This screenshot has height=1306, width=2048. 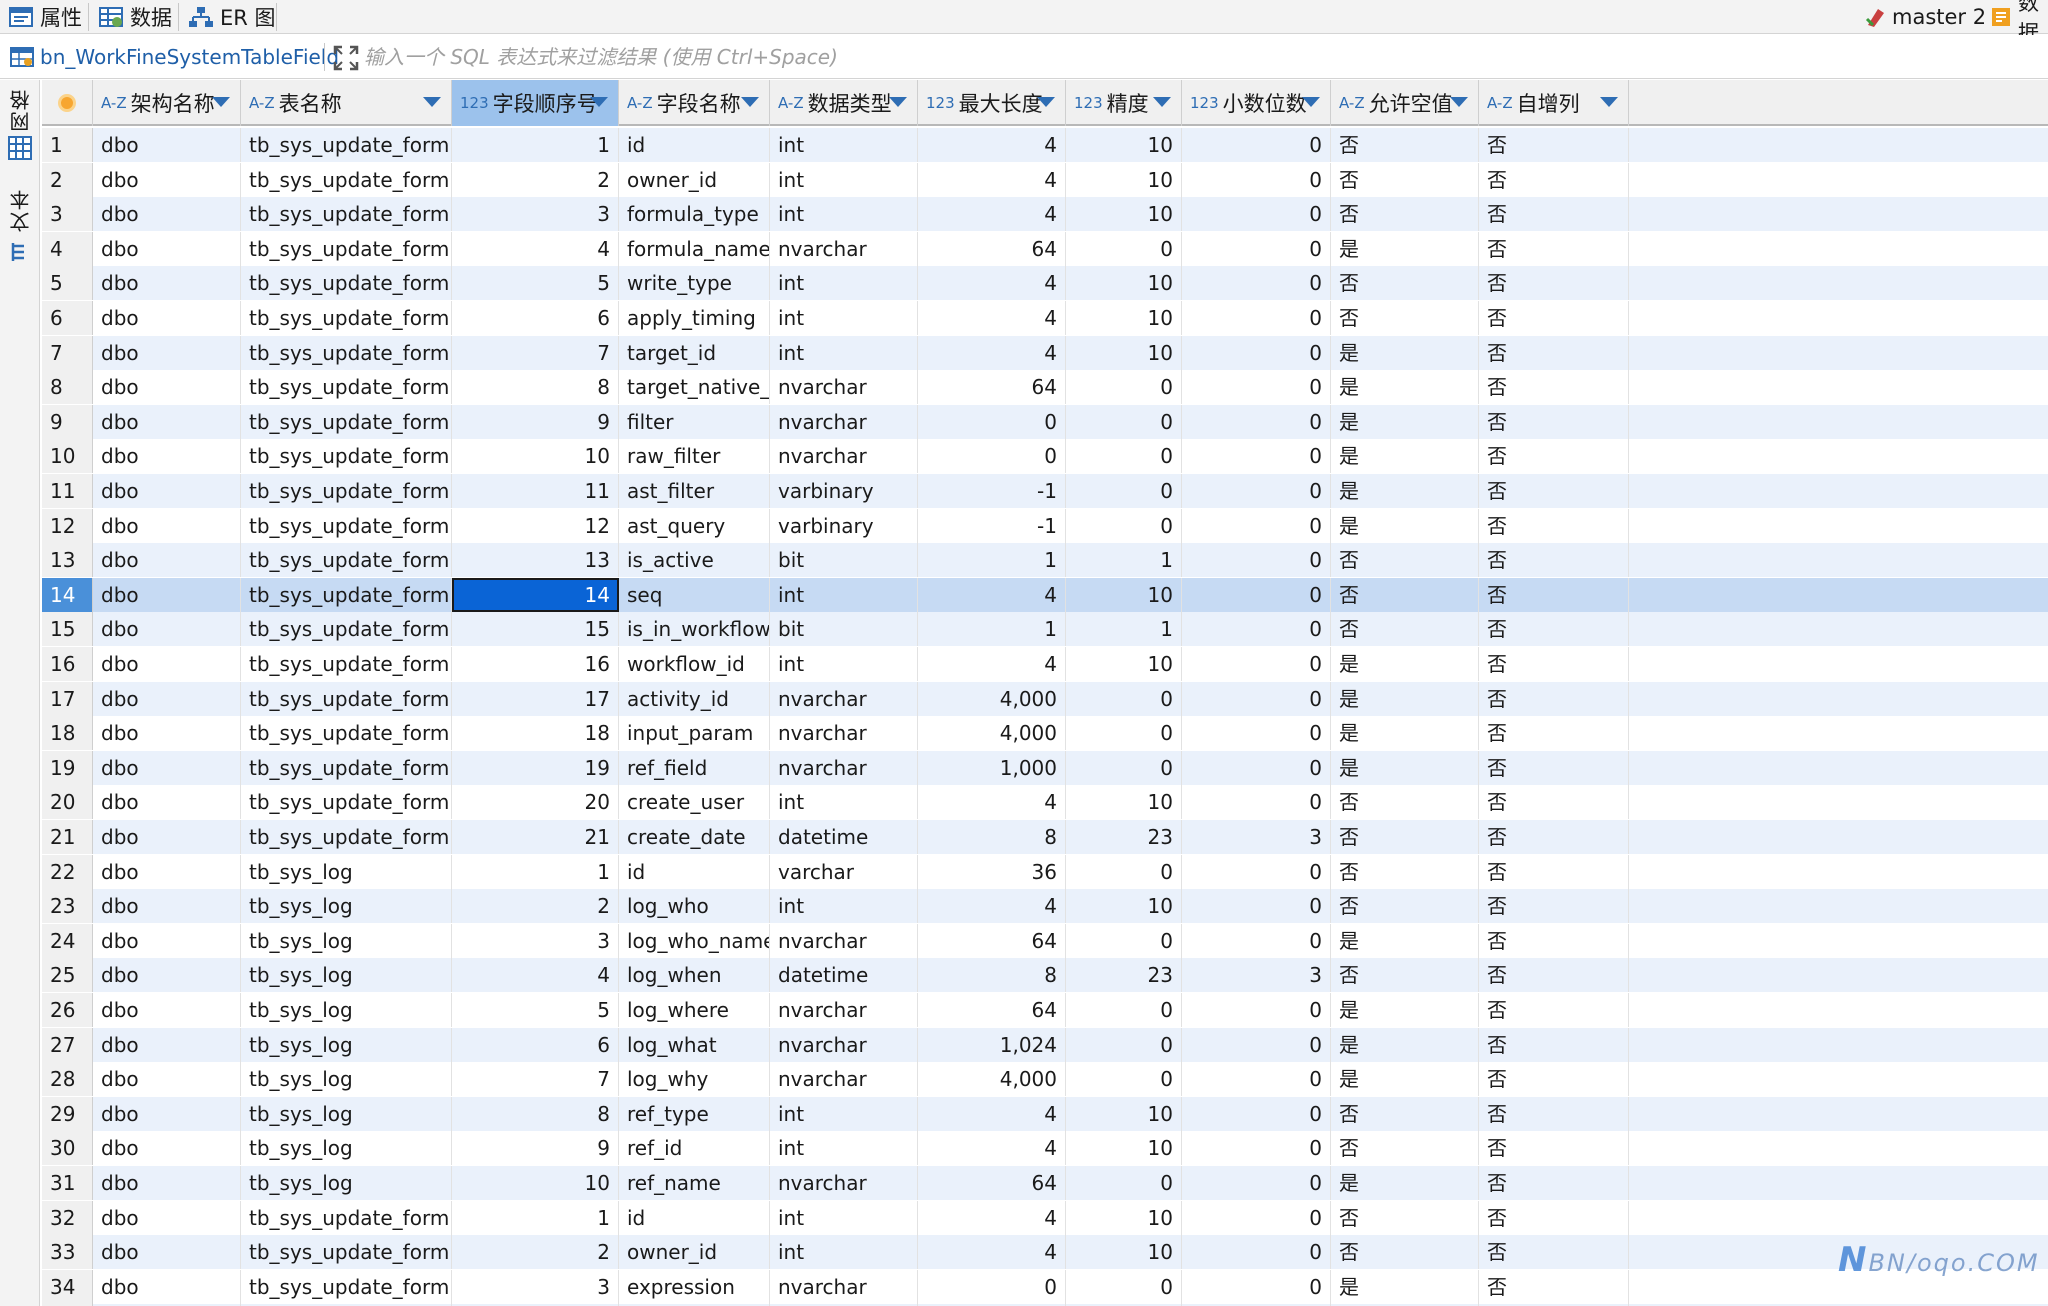 I want to click on filter-input, so click(x=1194, y=57).